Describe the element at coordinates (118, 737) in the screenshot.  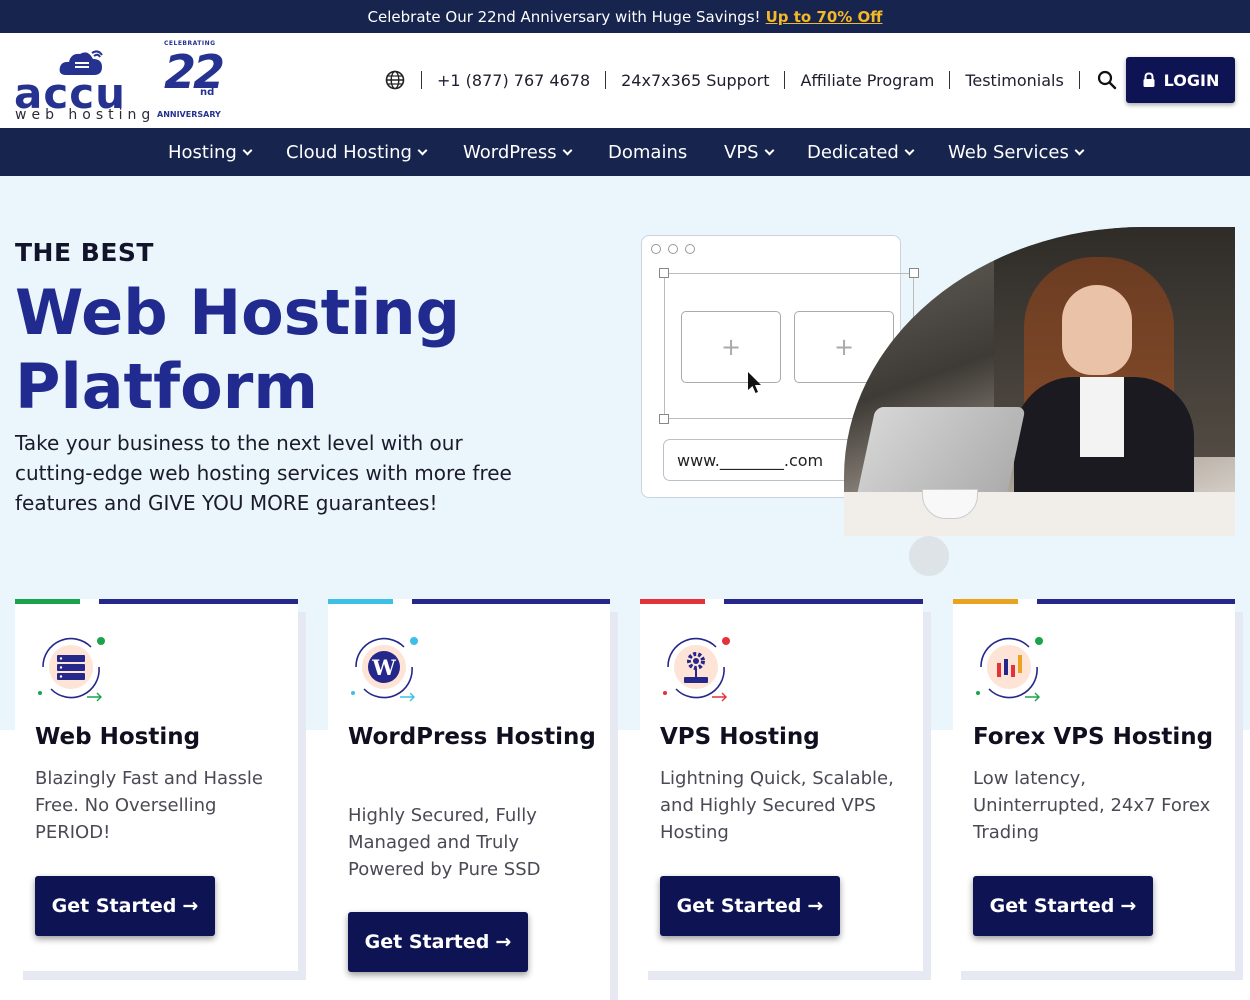
I see `card-title: Web Hosting` at that location.